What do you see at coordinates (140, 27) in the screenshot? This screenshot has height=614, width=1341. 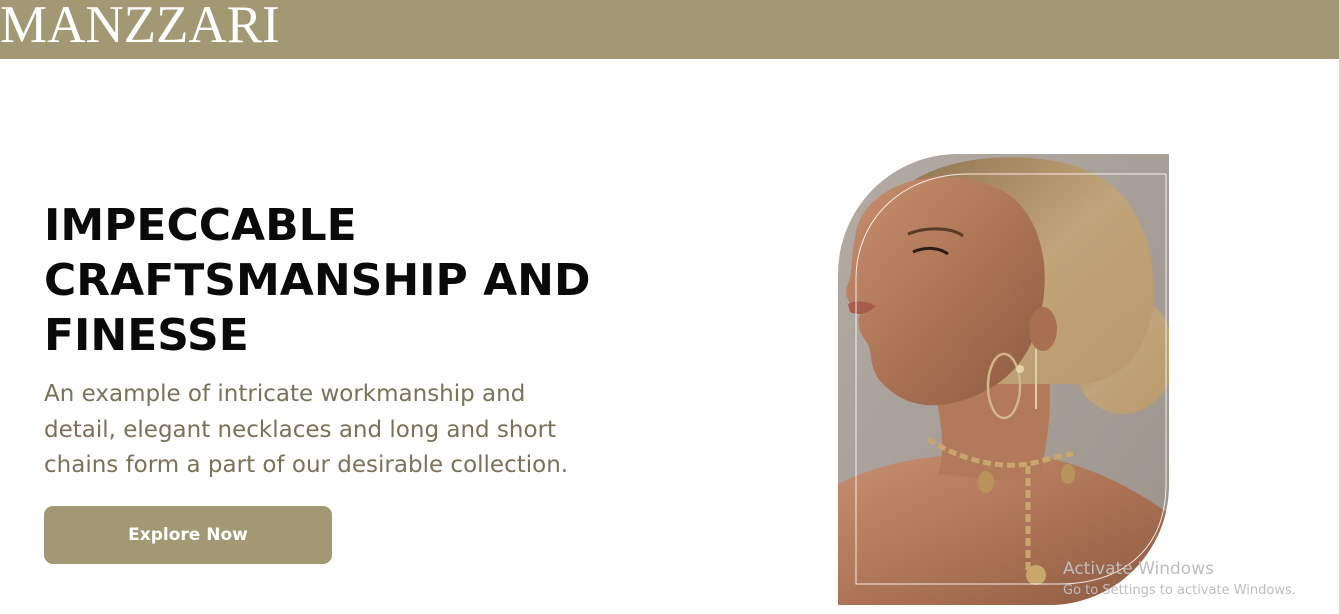 I see `brand-logo: MANZZARI` at bounding box center [140, 27].